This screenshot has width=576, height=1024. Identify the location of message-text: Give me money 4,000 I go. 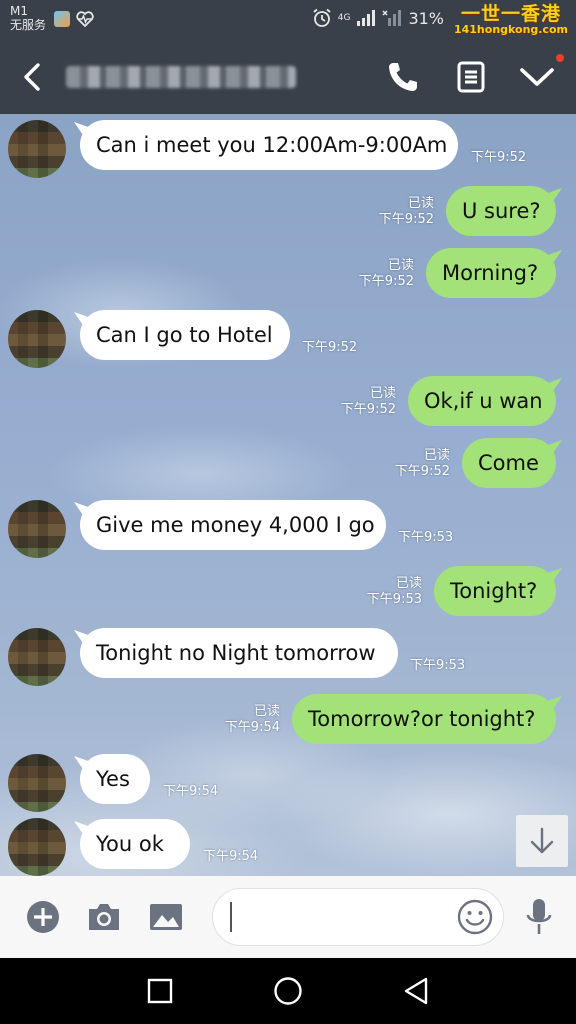
(235, 525).